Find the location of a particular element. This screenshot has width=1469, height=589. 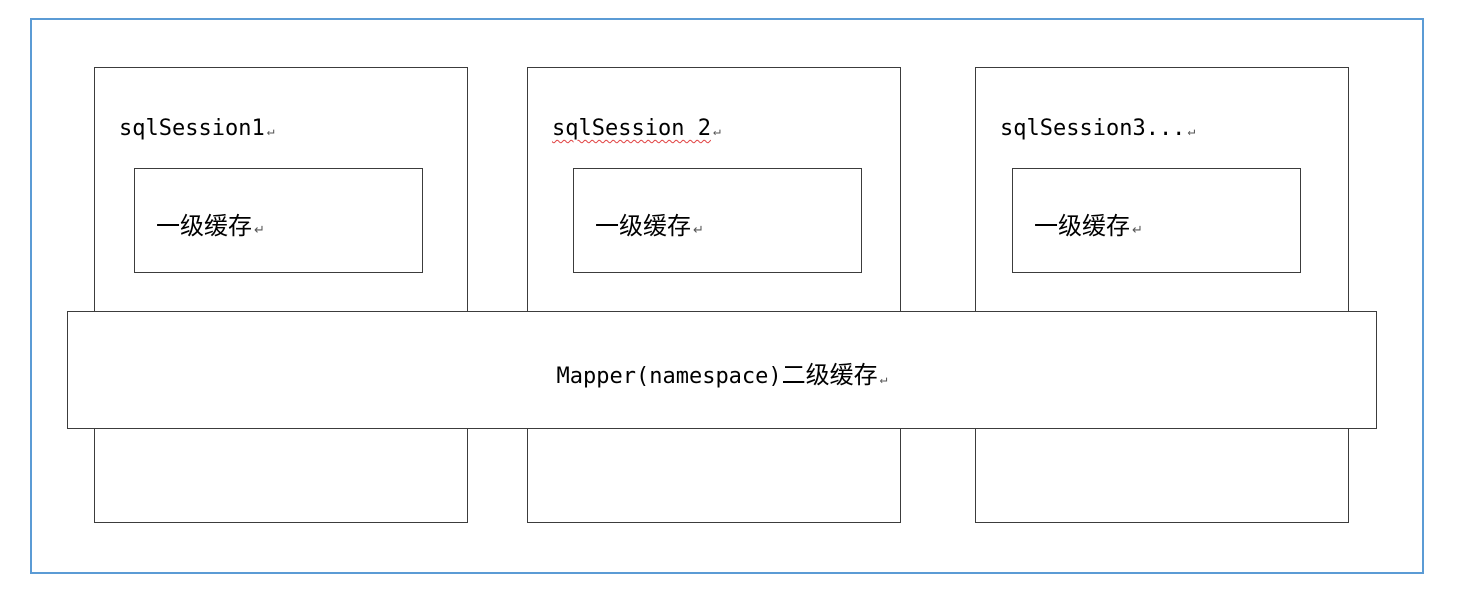

session-label-2: sqlSession 2 ↵ is located at coordinates (636, 130).